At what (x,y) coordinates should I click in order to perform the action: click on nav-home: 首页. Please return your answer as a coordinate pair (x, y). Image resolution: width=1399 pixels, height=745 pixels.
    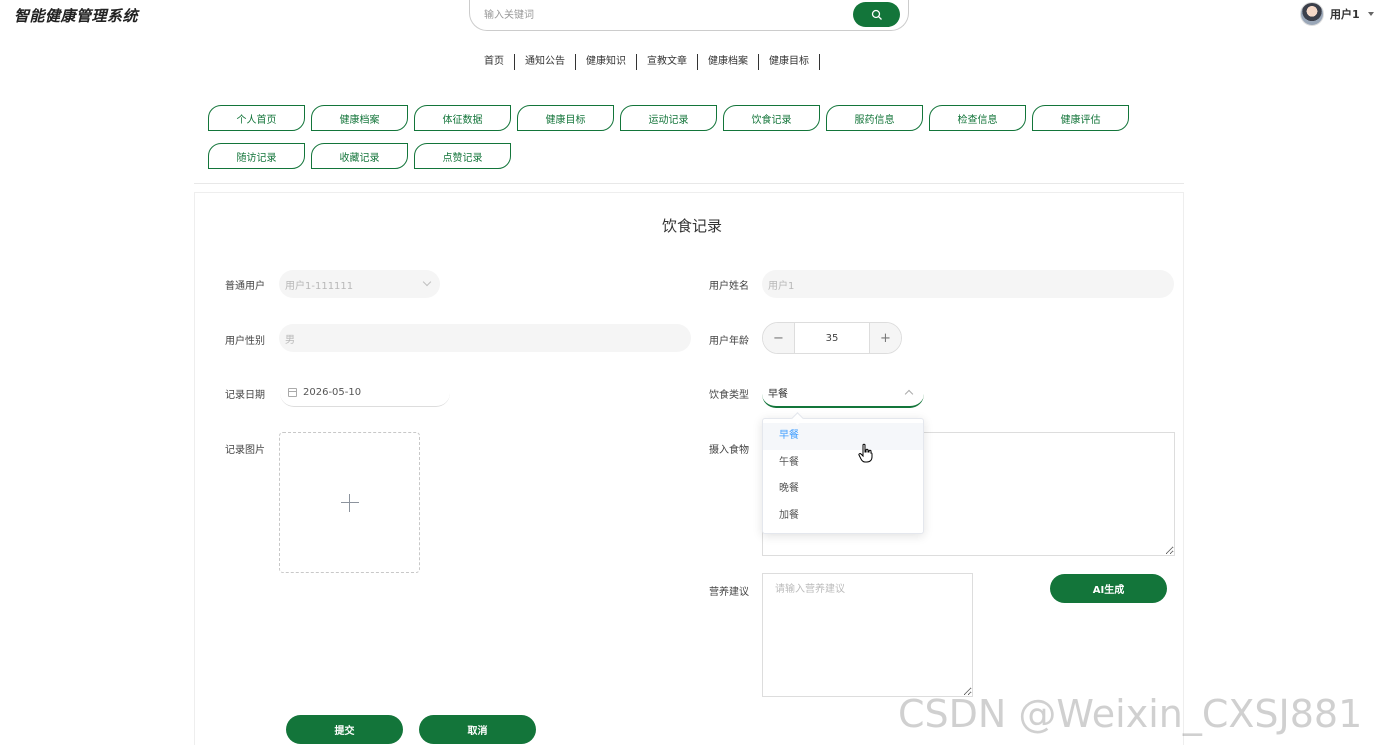
    Looking at the image, I should click on (494, 62).